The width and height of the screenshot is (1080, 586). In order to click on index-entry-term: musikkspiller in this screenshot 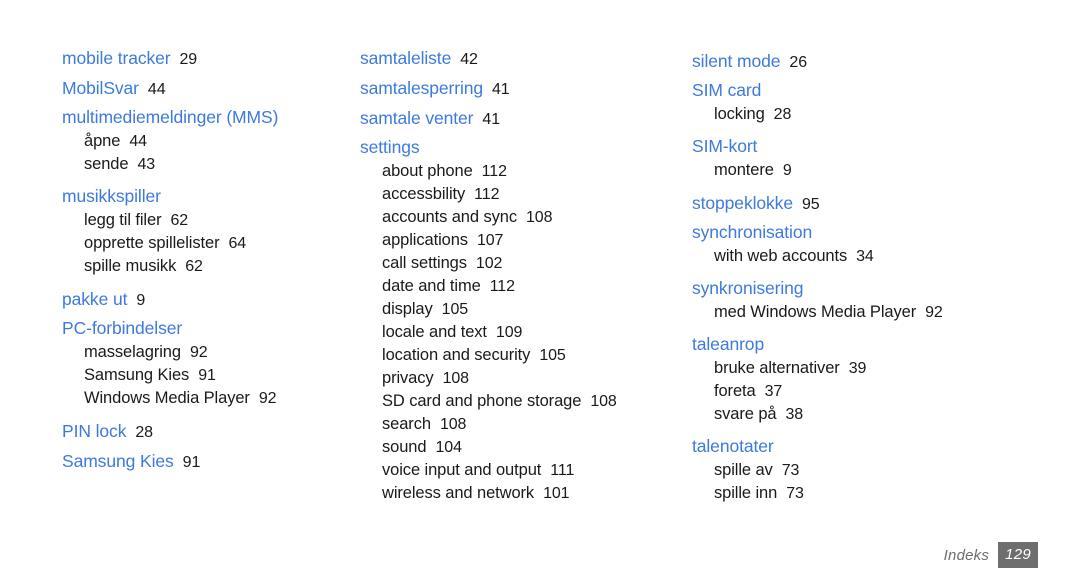, I will do `click(196, 196)`.